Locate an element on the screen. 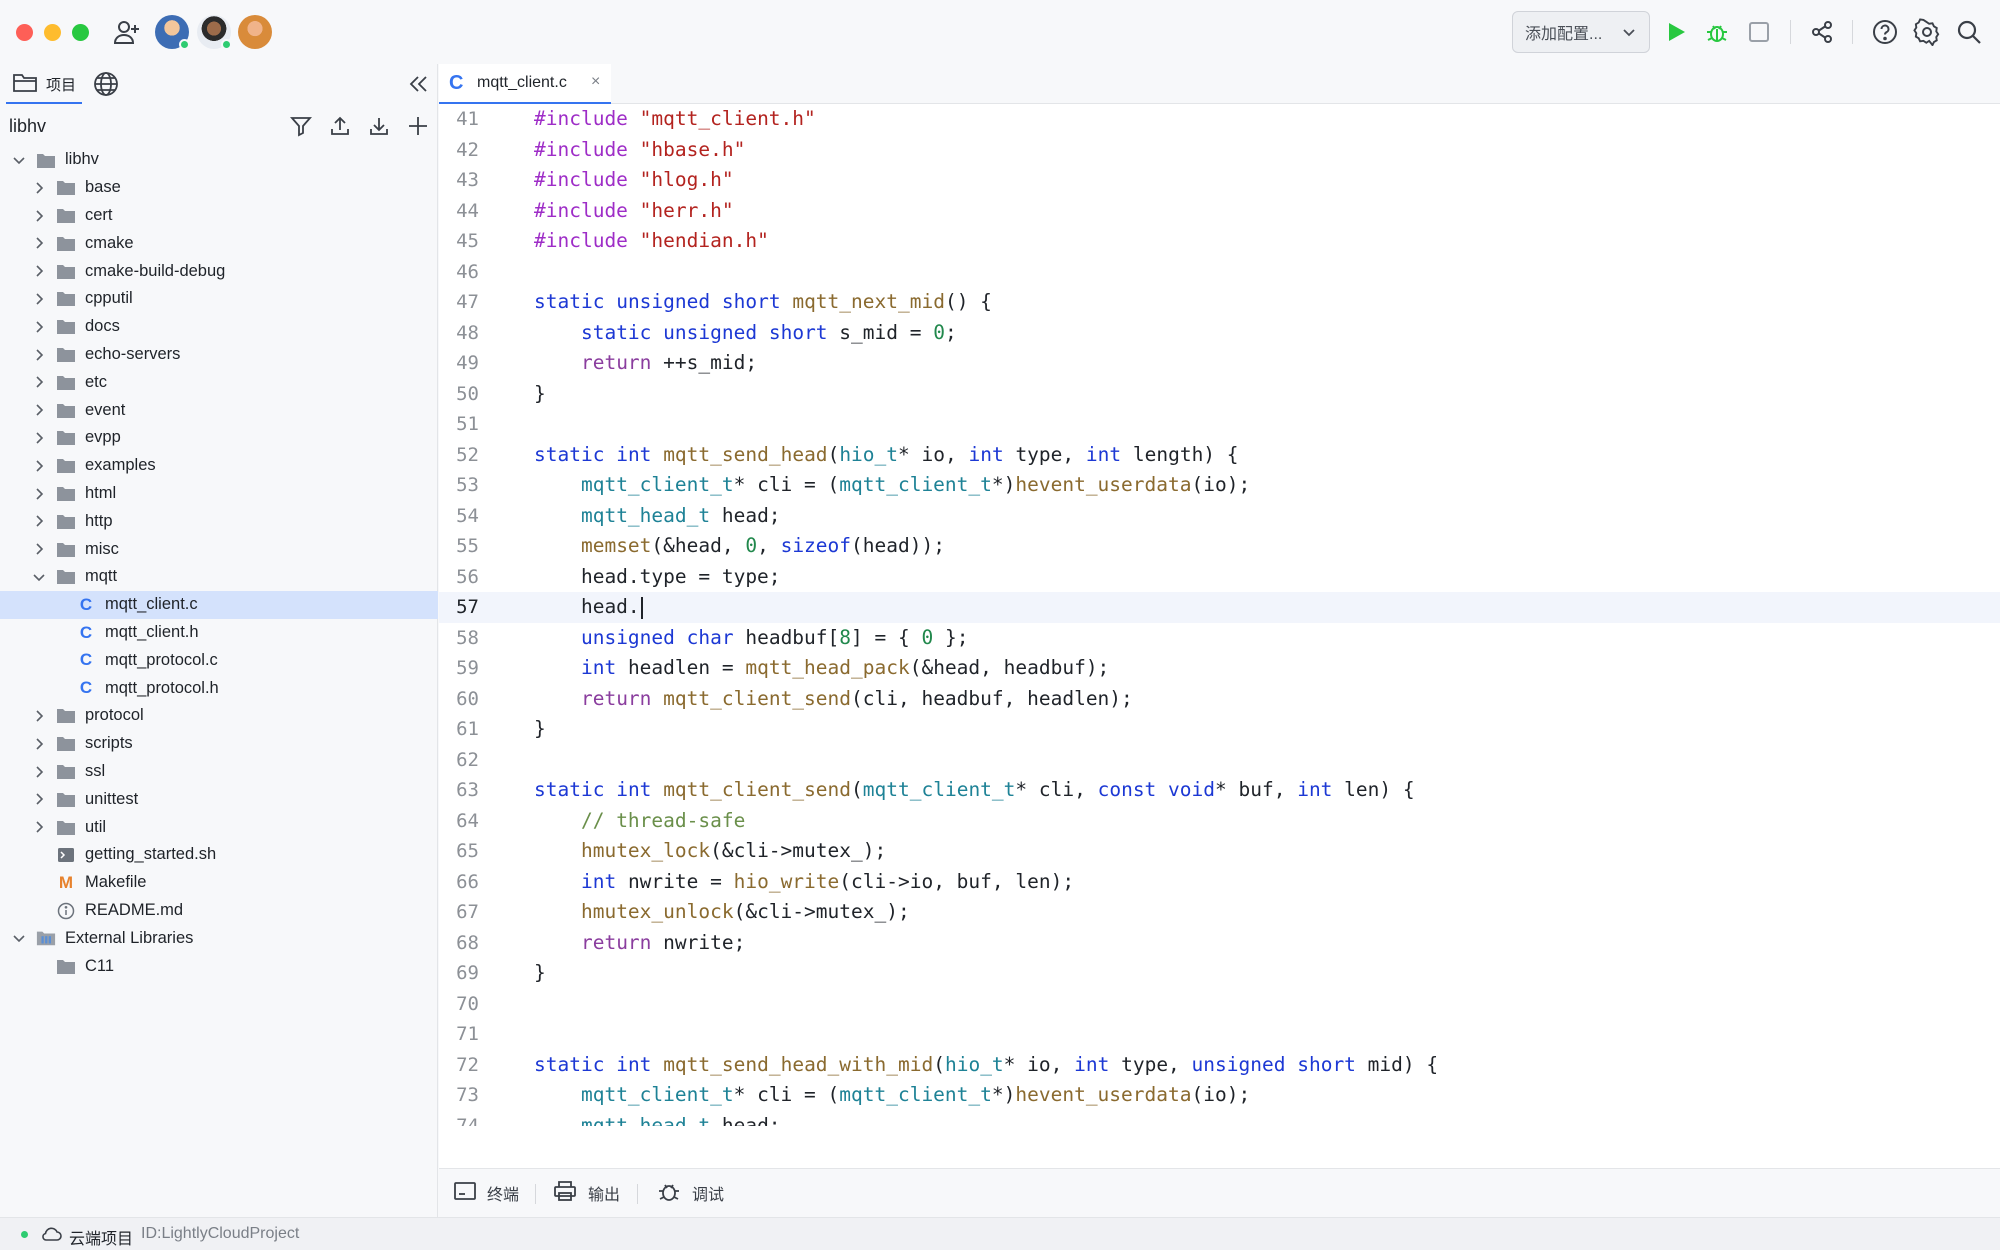  tree-item-evpp: evpp is located at coordinates (219, 438).